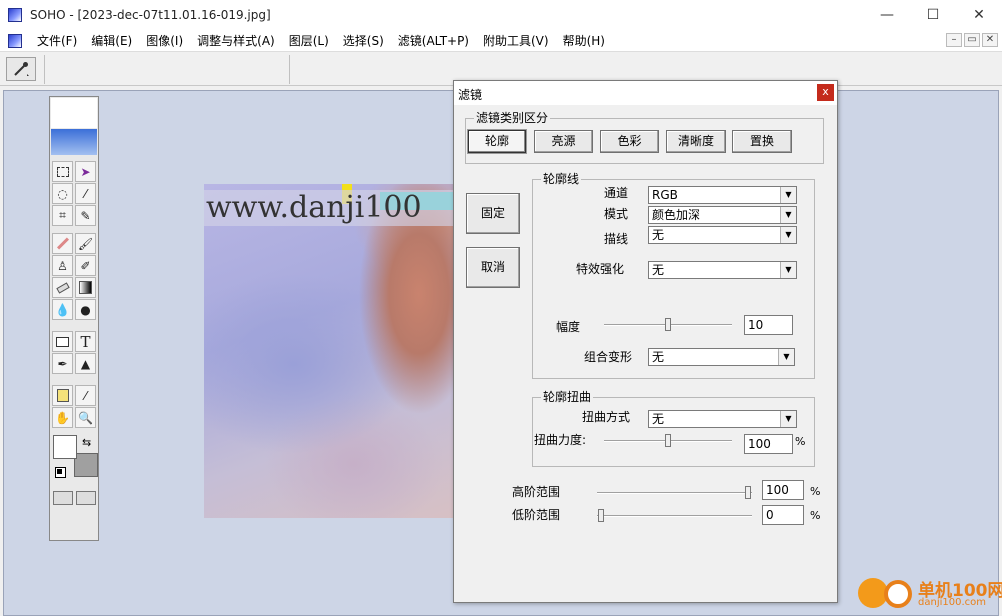 The height and width of the screenshot is (616, 1002). What do you see at coordinates (696, 141) in the screenshot?
I see `tab-clarity: 清晰度` at bounding box center [696, 141].